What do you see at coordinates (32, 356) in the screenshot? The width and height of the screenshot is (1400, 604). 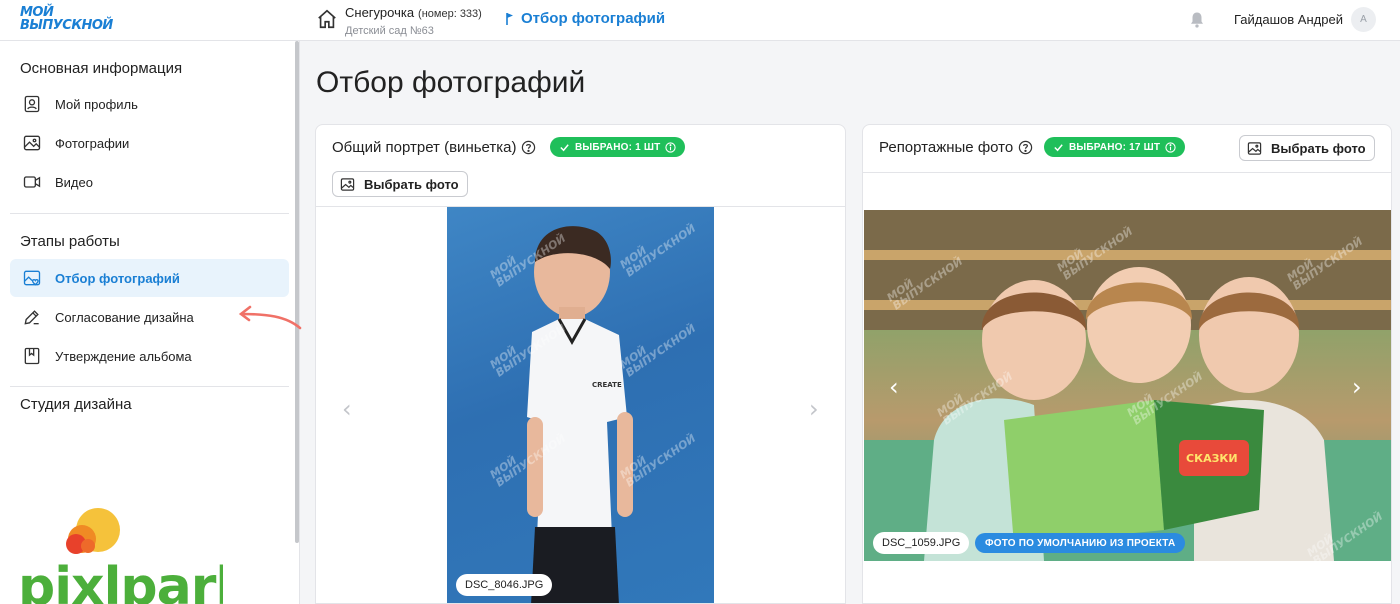 I see `bookmark-icon` at bounding box center [32, 356].